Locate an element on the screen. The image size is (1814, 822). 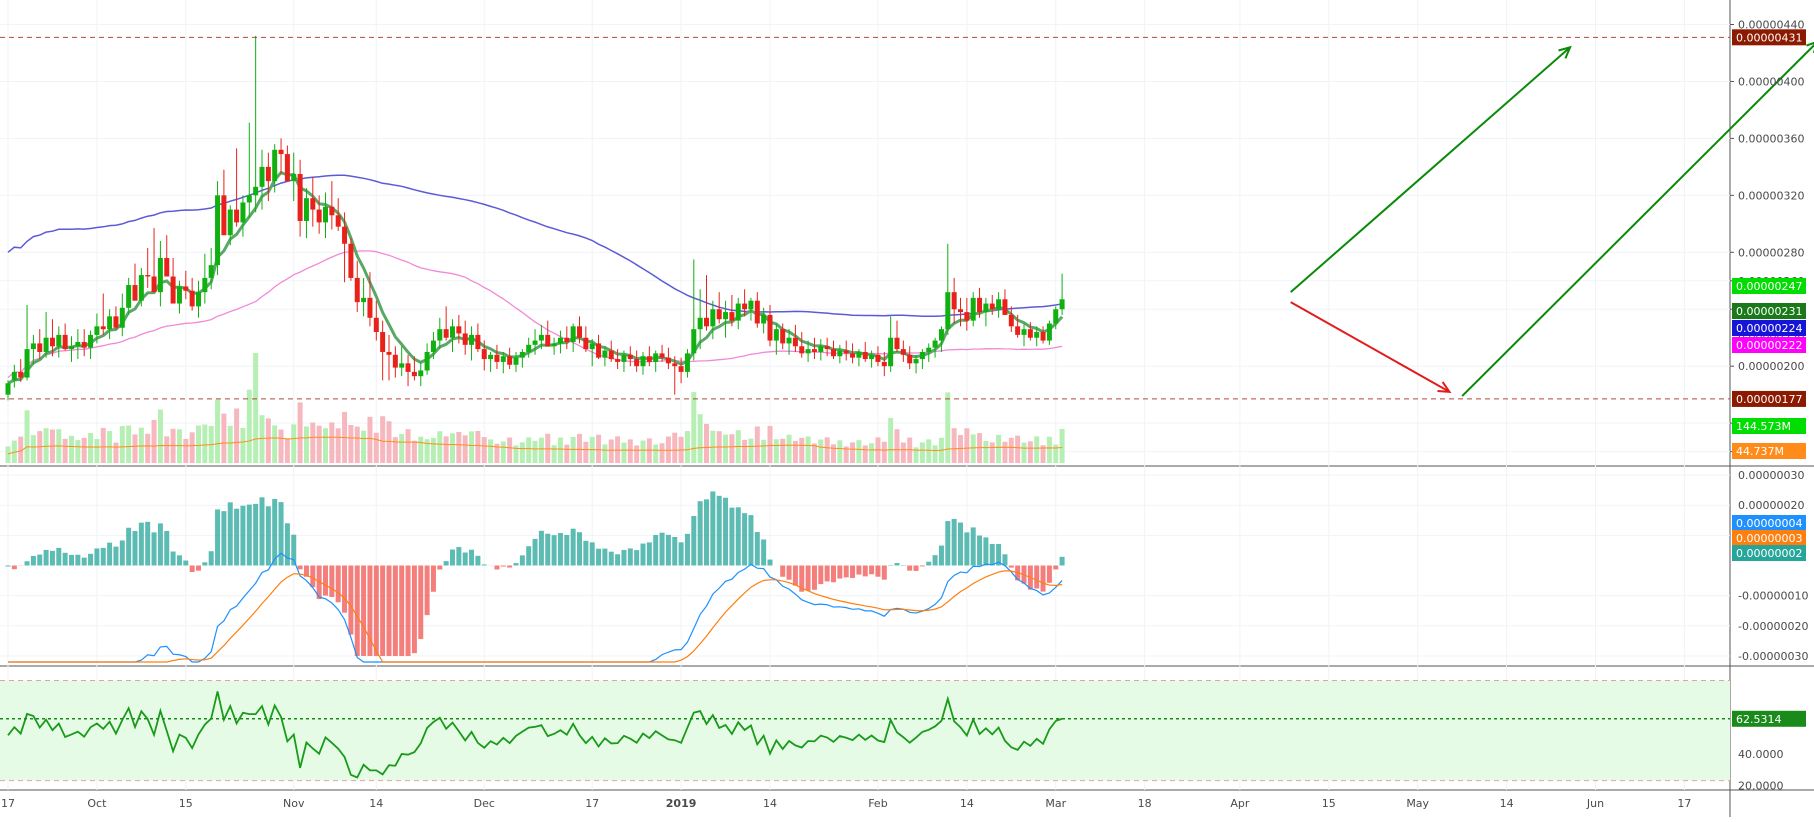
x-tick-label: 18 is located at coordinates (1145, 803).